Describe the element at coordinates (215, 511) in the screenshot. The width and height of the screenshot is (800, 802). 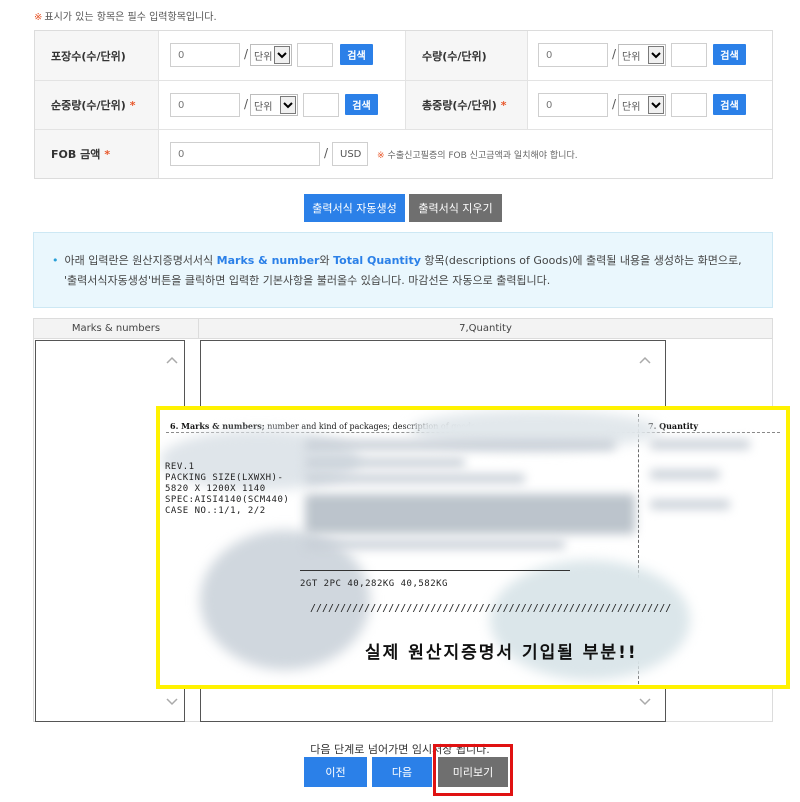
I see `preview-line: CASE NO.:1/1, 2/2` at that location.